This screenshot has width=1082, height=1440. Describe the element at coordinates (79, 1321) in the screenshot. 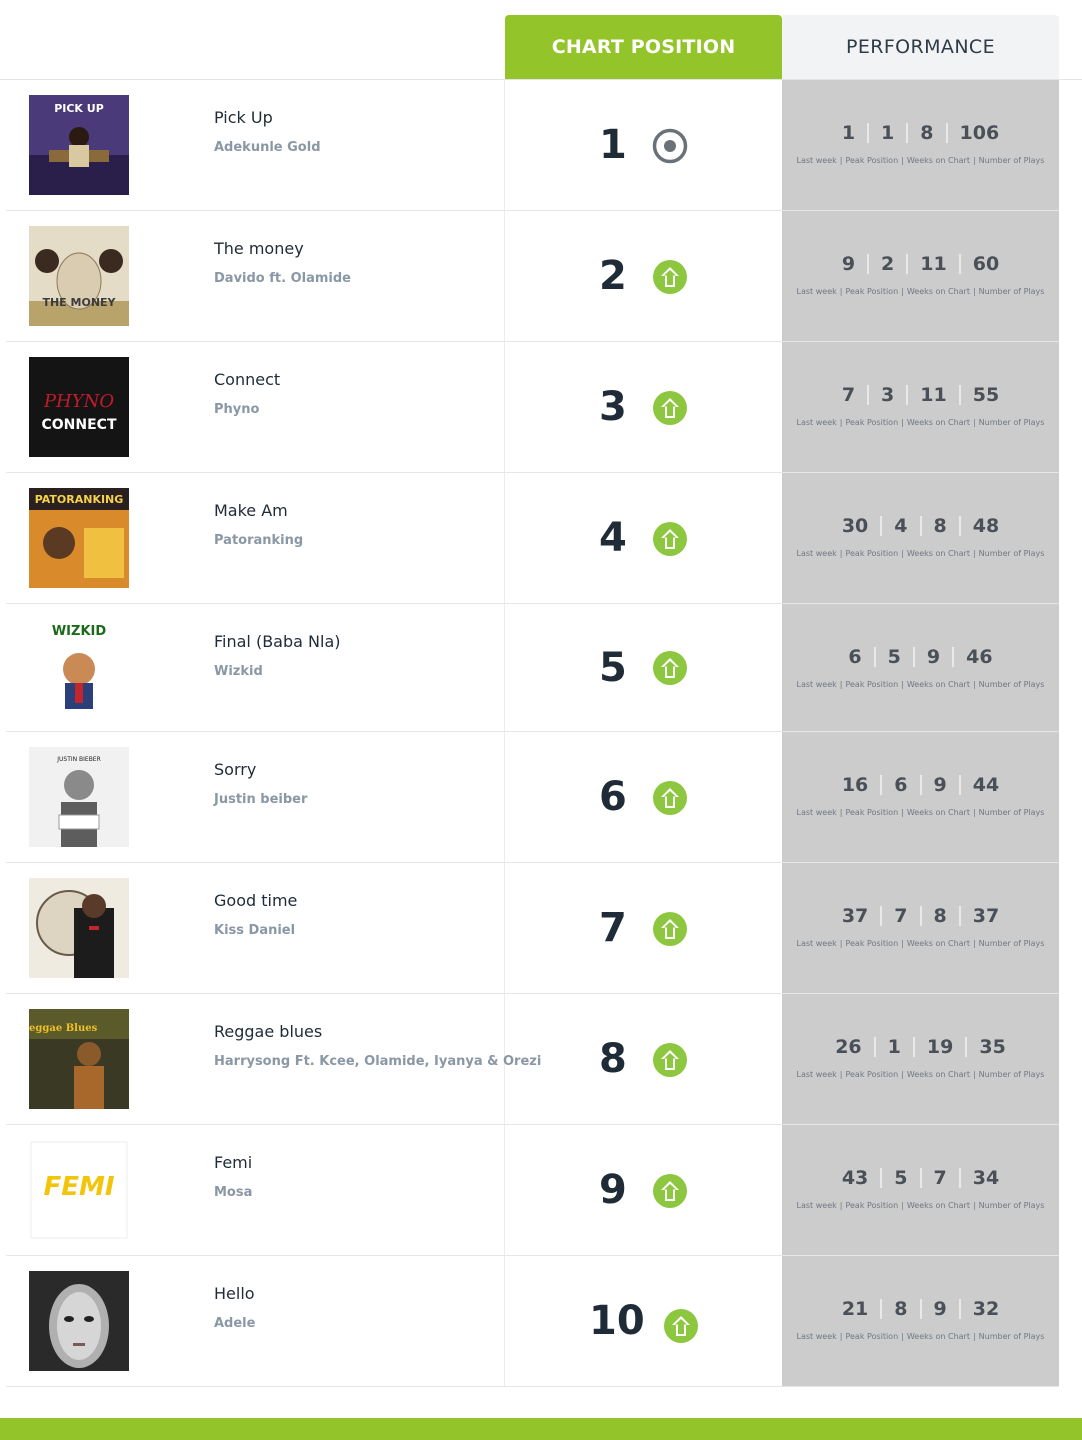

I see `album-art-hello` at that location.